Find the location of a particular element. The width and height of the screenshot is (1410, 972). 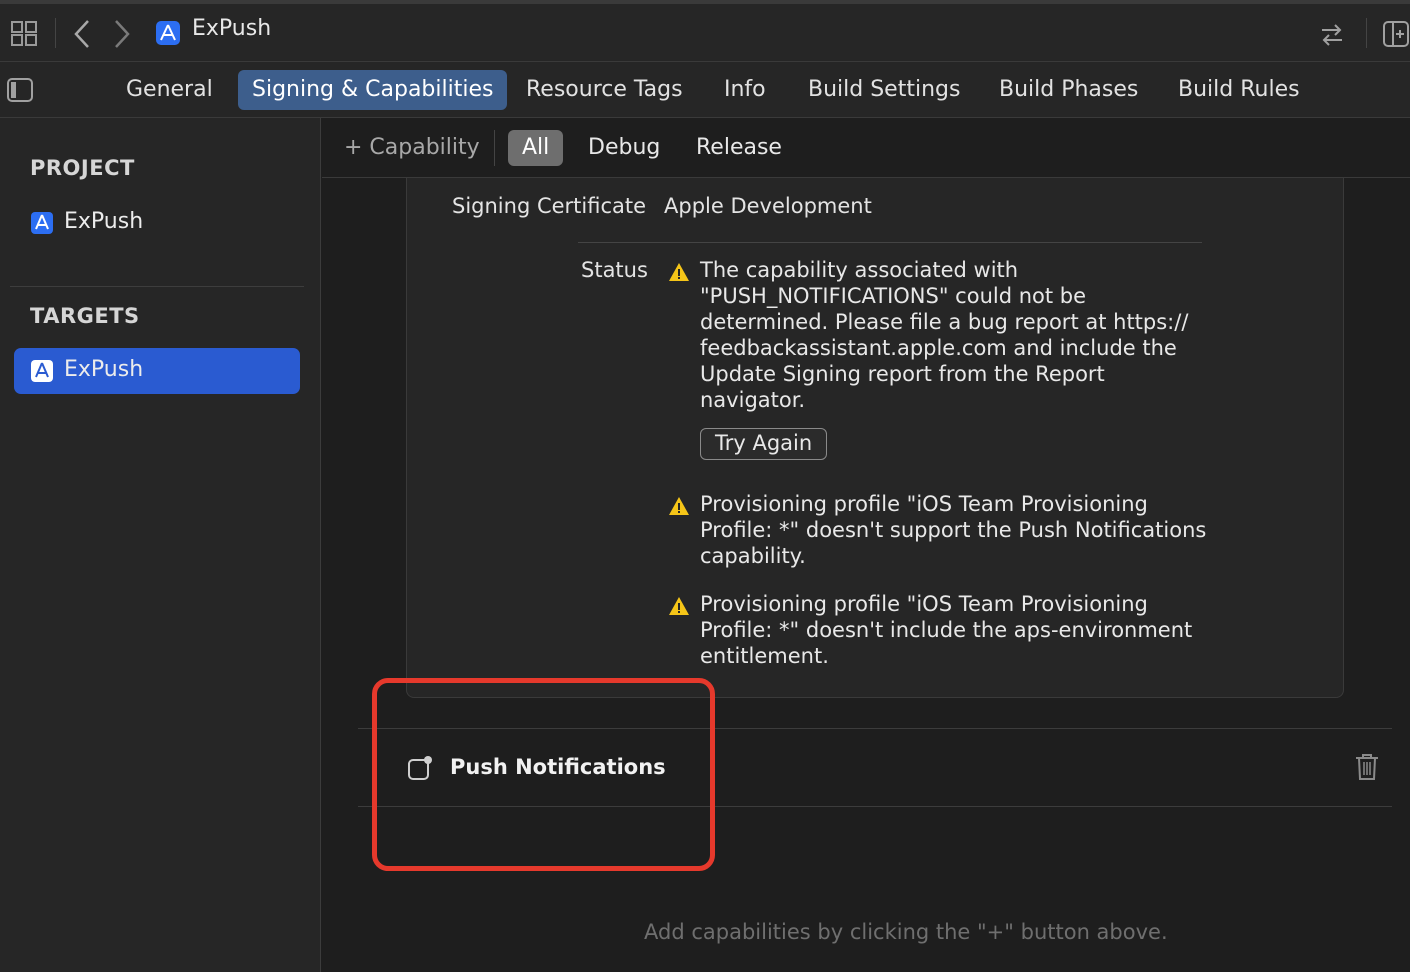

grid-icon is located at coordinates (25, 34).